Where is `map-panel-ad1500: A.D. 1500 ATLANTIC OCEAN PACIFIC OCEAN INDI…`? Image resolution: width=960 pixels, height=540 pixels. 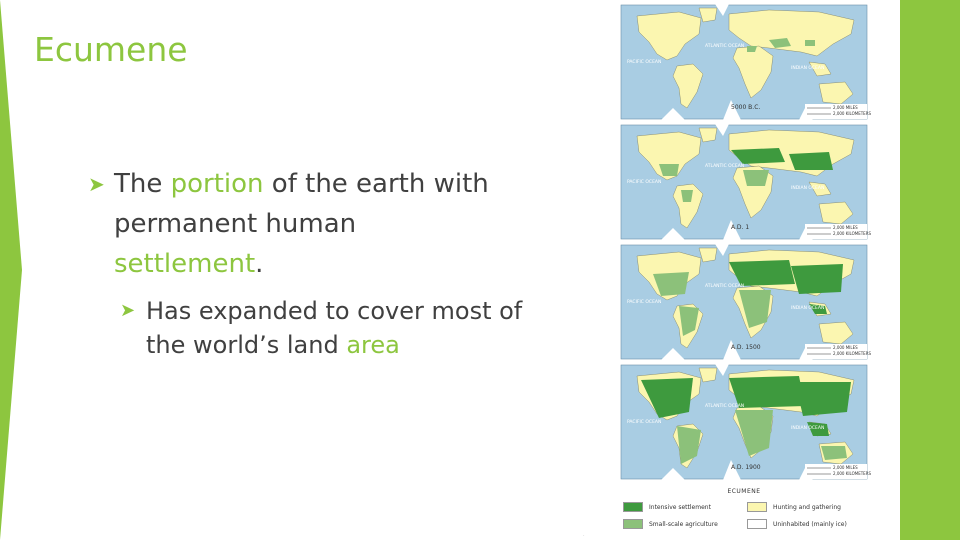
map-panel-ad1500: A.D. 1500 ATLANTIC OCEAN PACIFIC OCEAN INDI… is located at coordinates (745, 302).